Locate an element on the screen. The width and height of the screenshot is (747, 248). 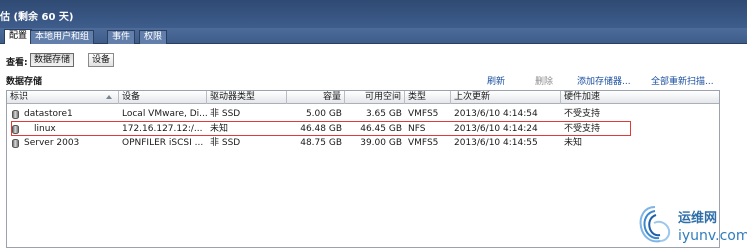
column-label: 标识 is located at coordinates (19, 97).